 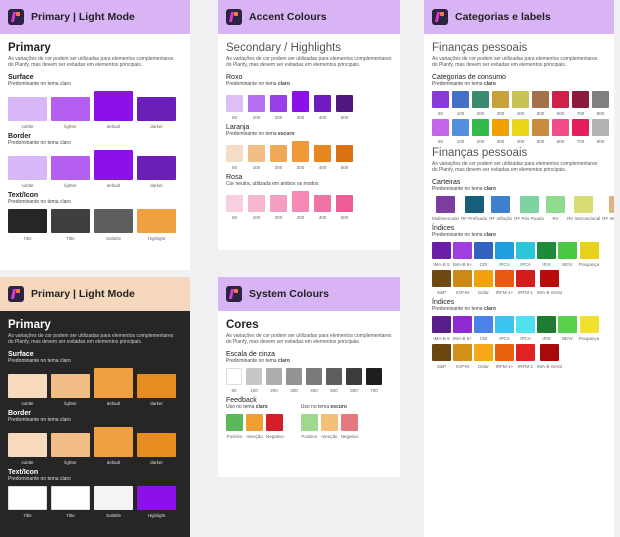 I want to click on board-title: System Colours, so click(x=289, y=294).